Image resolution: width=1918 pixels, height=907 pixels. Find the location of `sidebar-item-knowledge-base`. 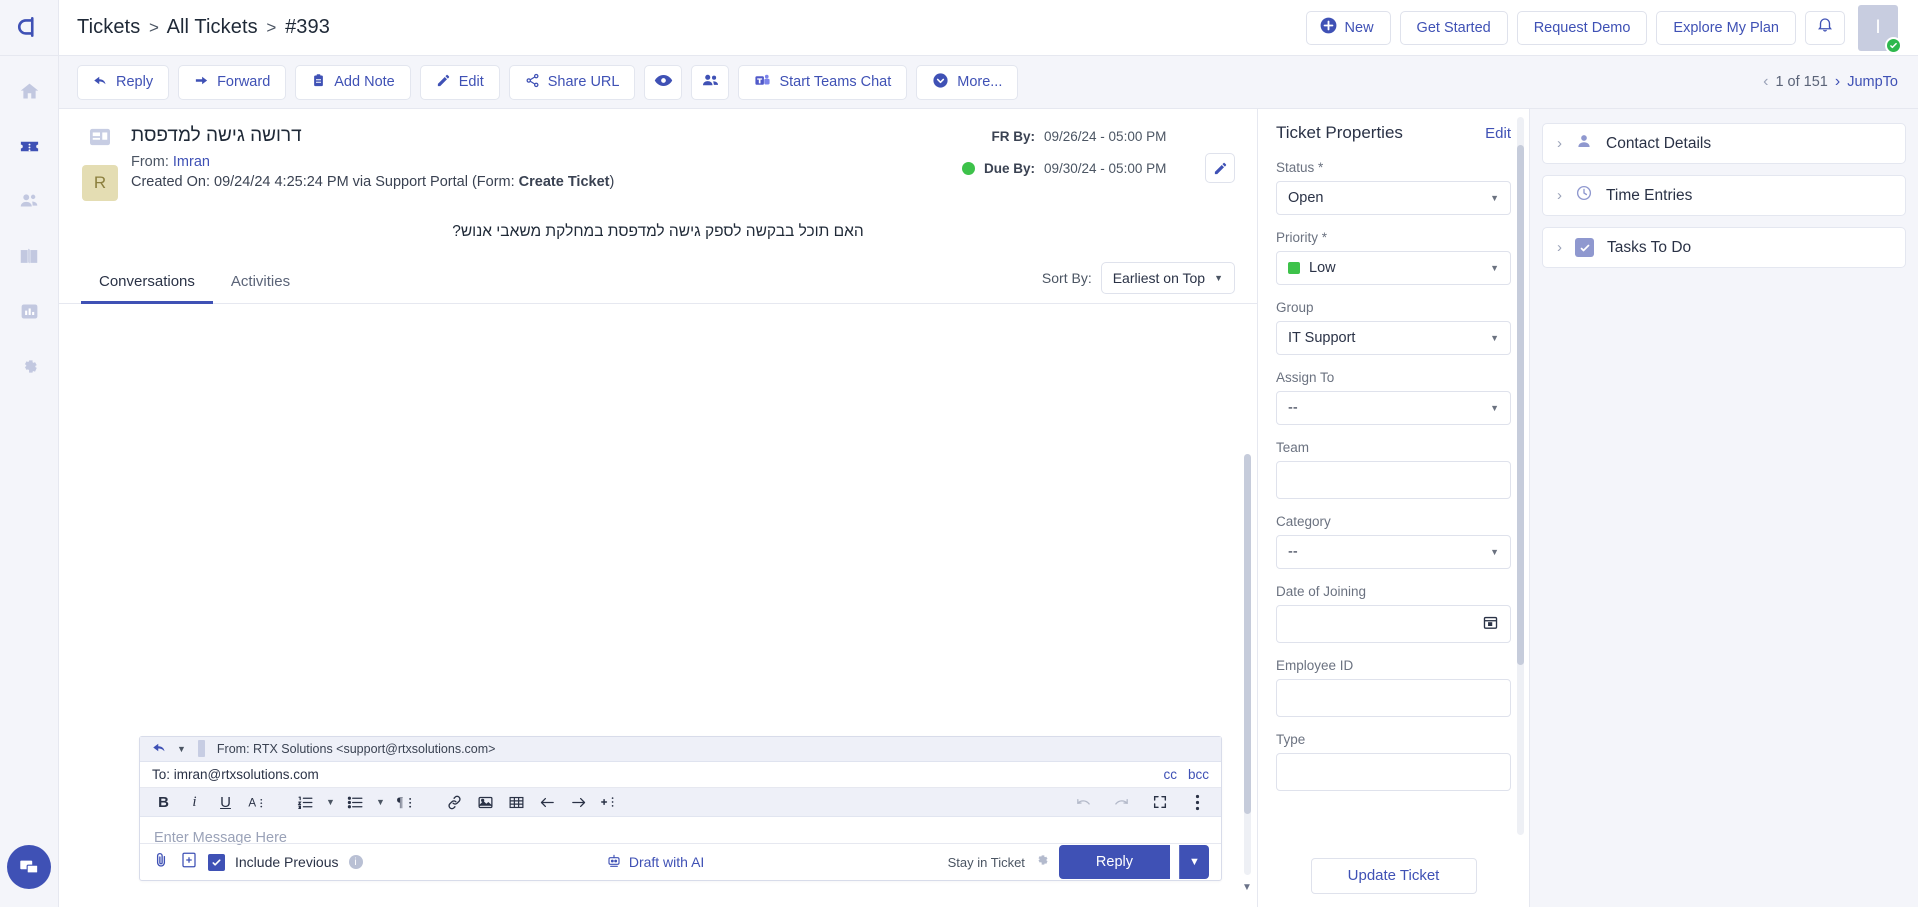

sidebar-item-knowledge-base is located at coordinates (29, 256).